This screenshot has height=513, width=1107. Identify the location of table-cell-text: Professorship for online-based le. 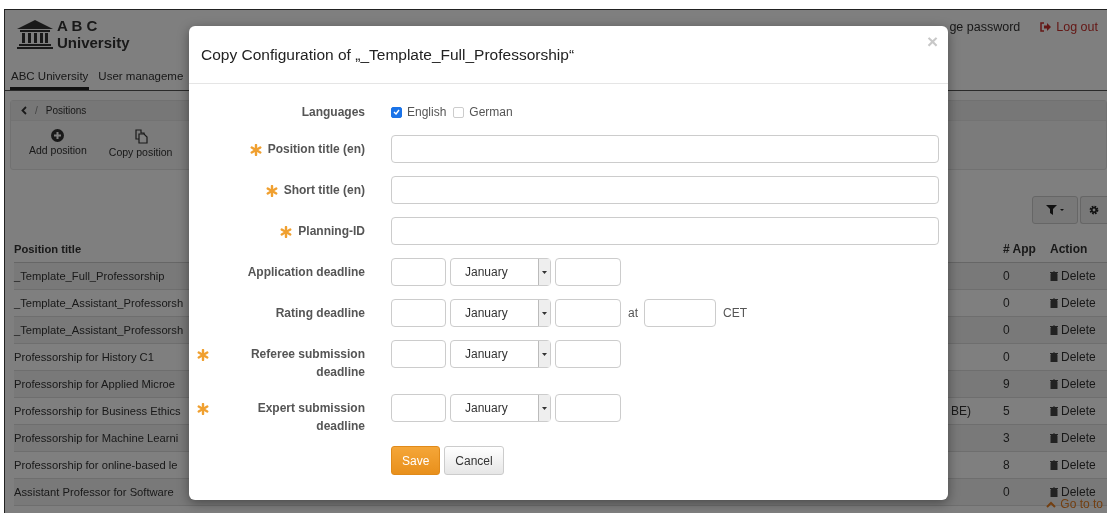
(96, 465).